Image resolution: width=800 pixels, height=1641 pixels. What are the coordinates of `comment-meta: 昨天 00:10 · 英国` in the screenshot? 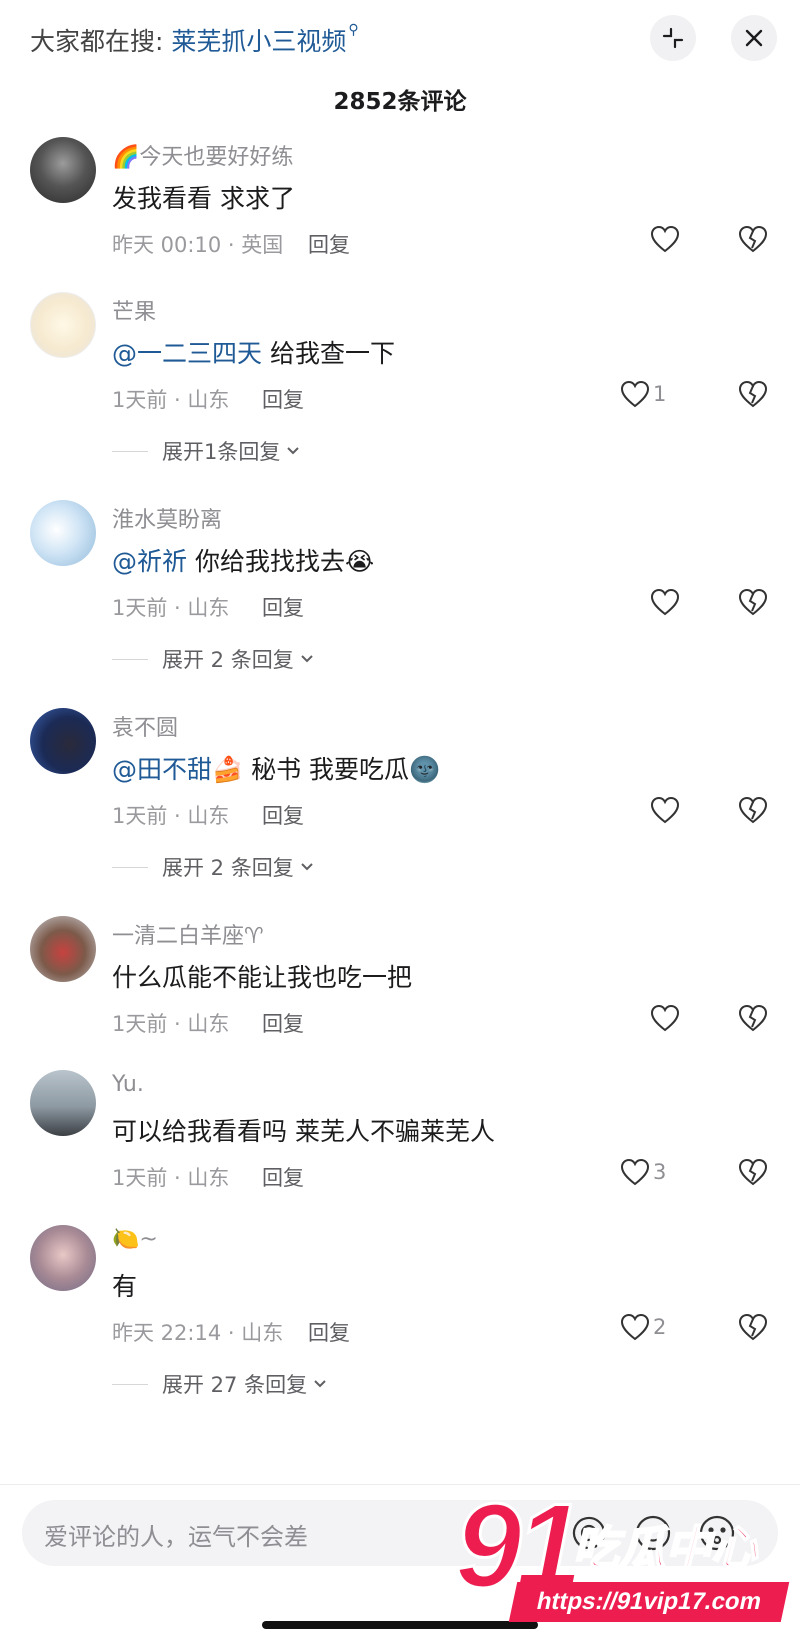 It's located at (198, 245).